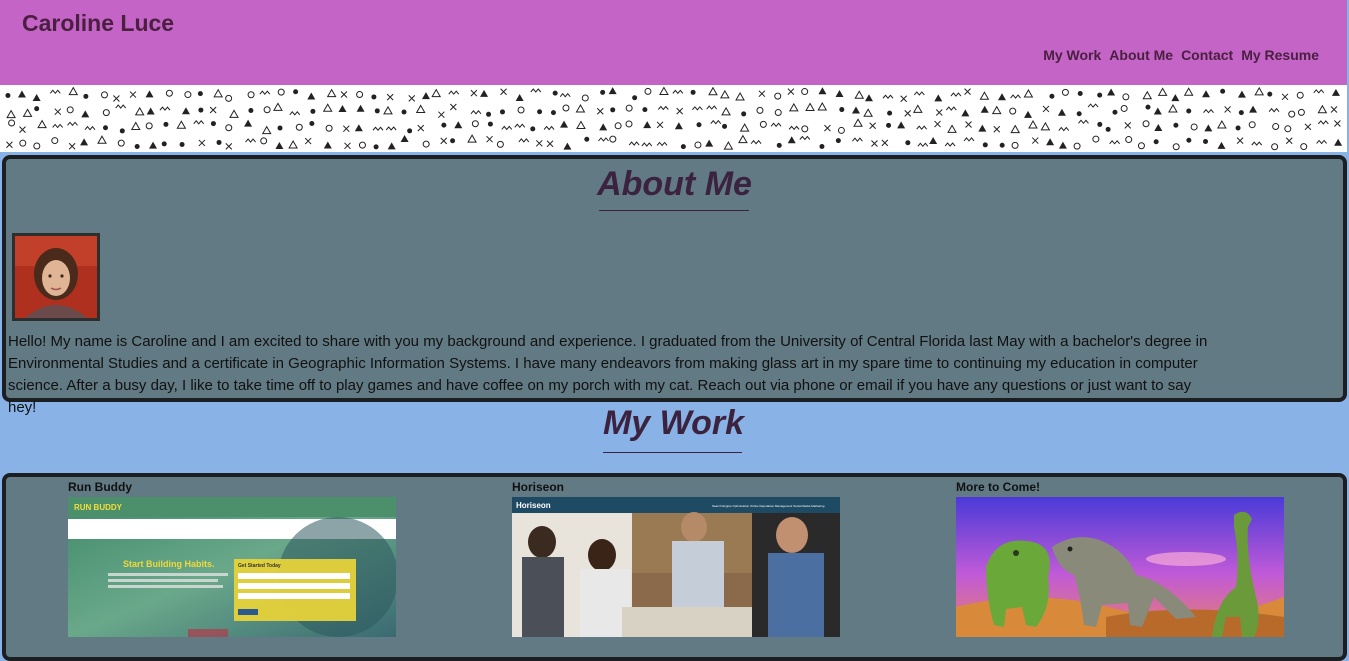  Describe the element at coordinates (259, 566) in the screenshot. I see `run-buddy-form-title: Get Started Today` at that location.